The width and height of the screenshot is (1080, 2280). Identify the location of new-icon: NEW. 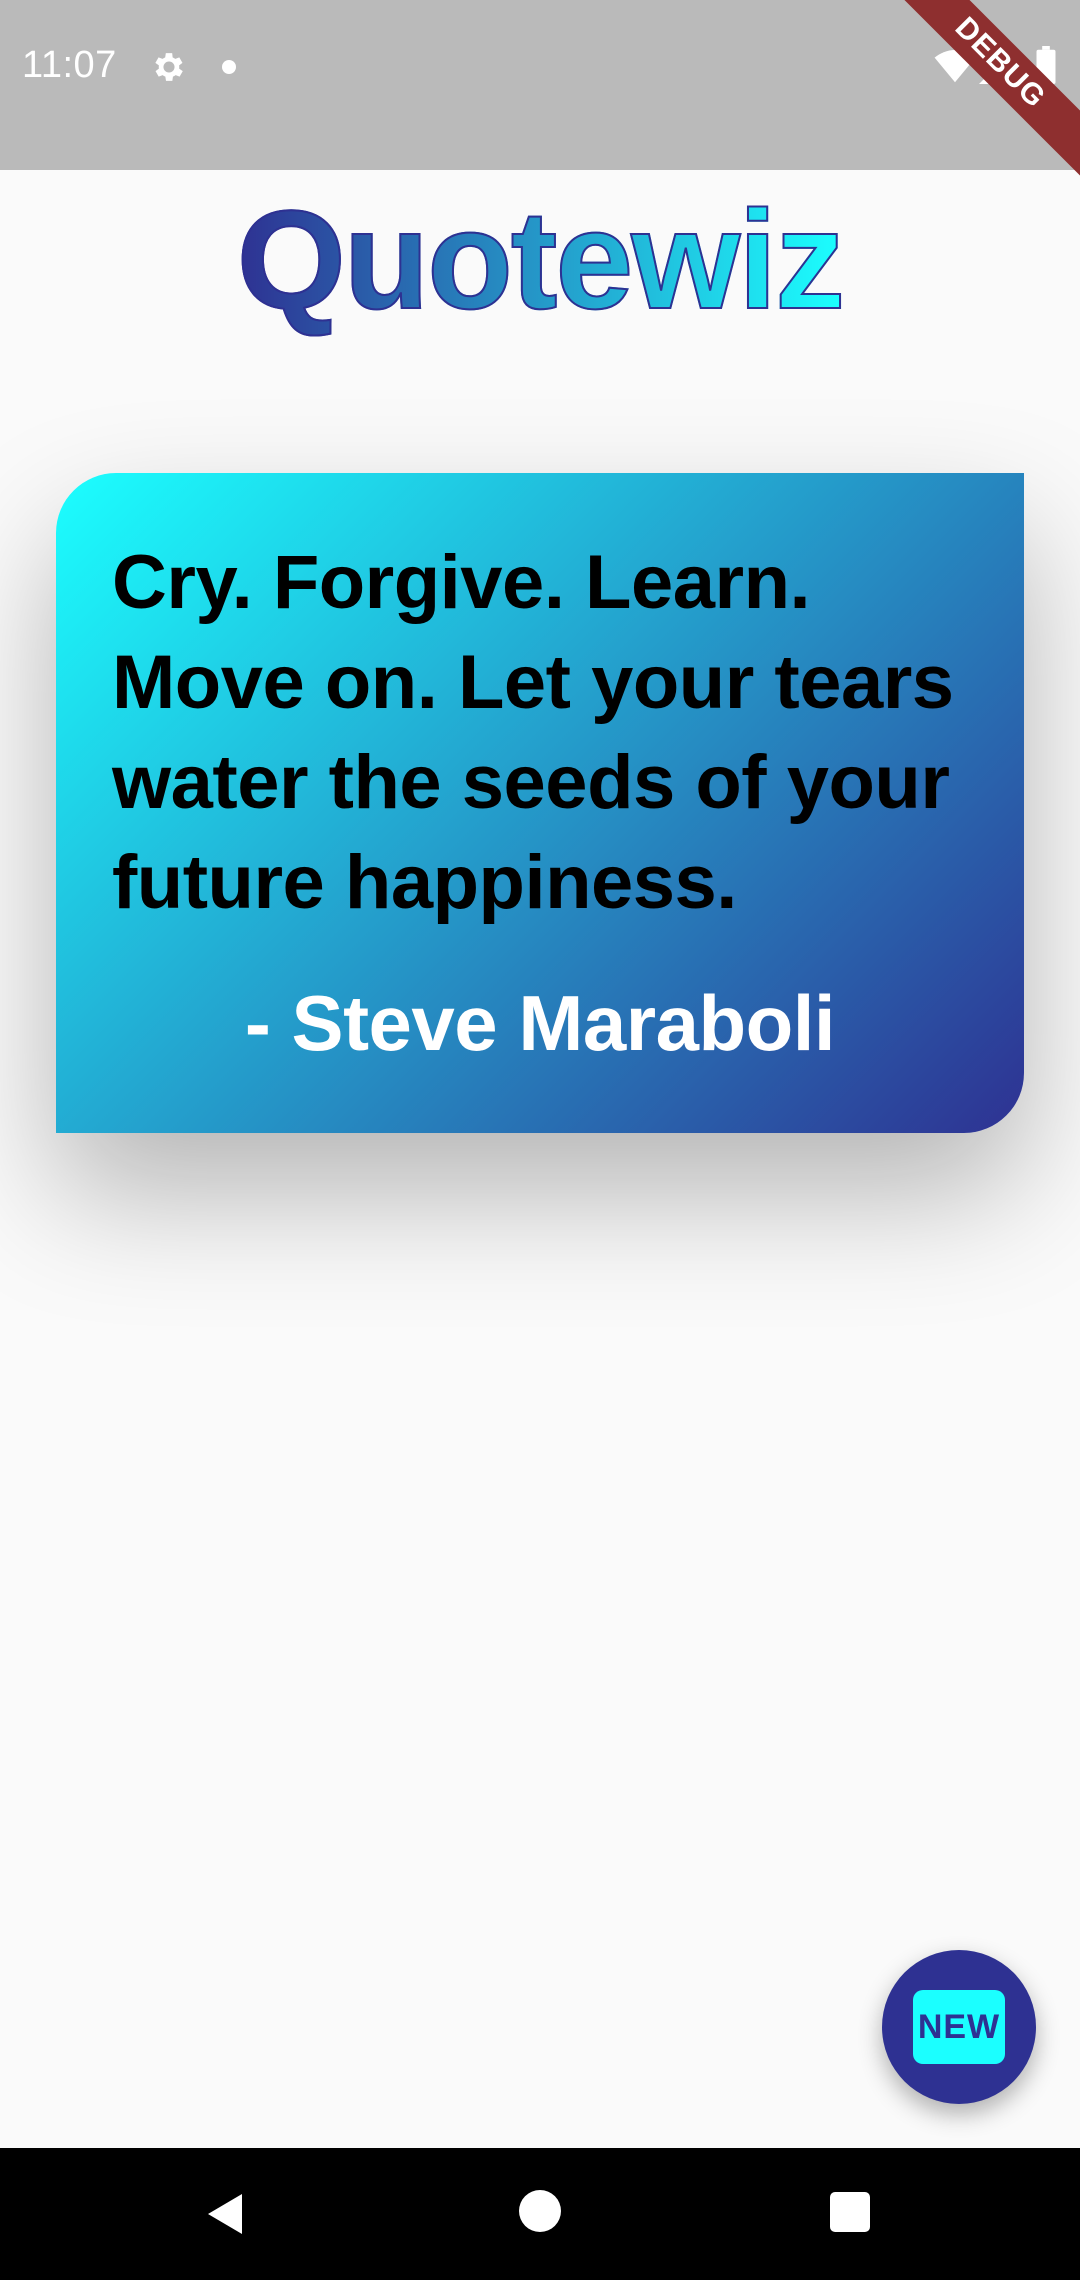
(959, 2027).